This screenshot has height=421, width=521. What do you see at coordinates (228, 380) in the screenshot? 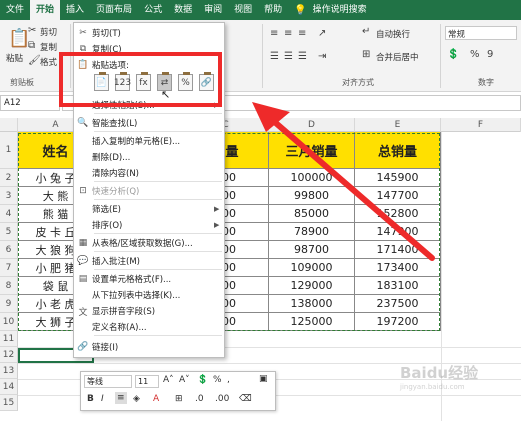
I see `comma-button: ,` at bounding box center [228, 380].